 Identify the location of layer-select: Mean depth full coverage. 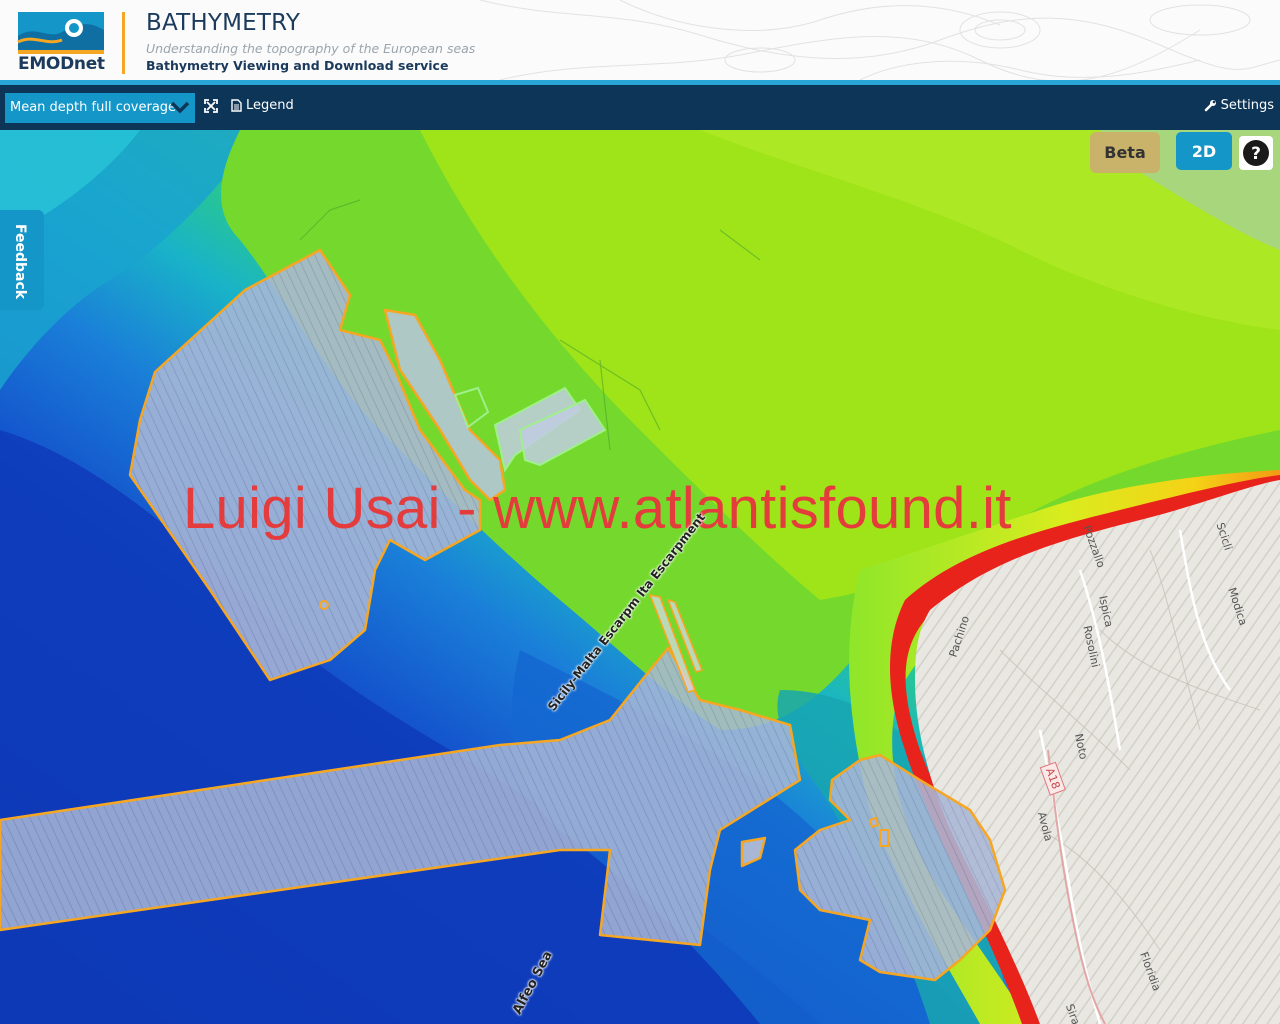
(100, 108).